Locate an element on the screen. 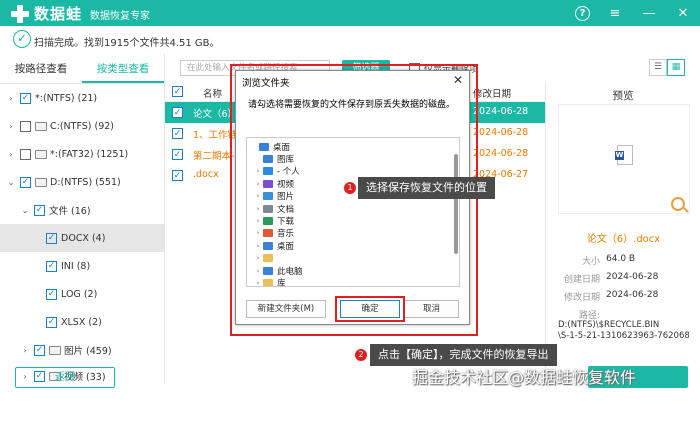 The width and height of the screenshot is (700, 426). created-value: 2024-06-28 is located at coordinates (632, 277).